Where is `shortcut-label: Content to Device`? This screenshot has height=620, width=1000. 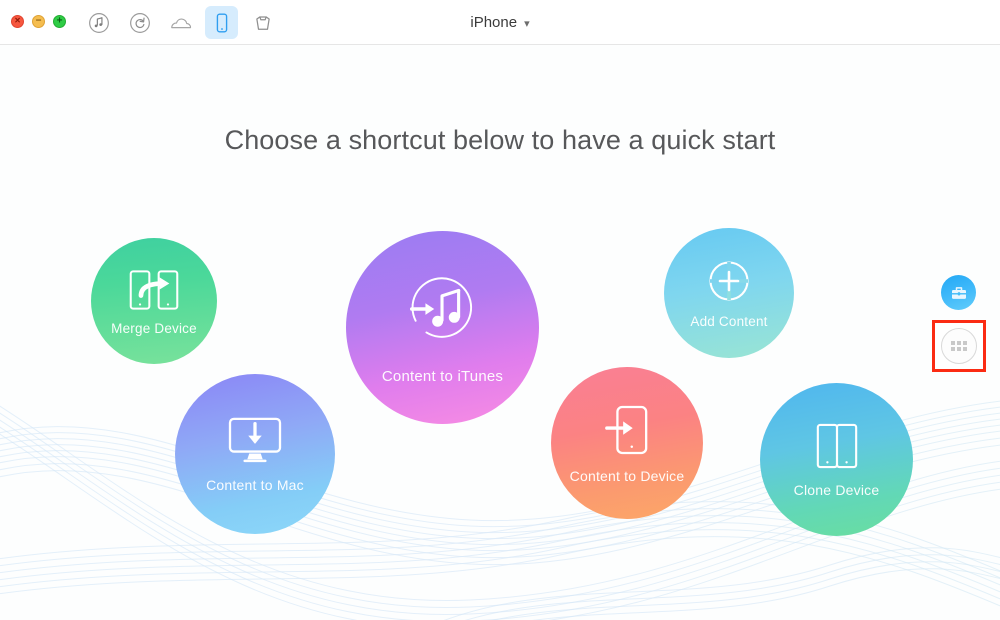 shortcut-label: Content to Device is located at coordinates (627, 475).